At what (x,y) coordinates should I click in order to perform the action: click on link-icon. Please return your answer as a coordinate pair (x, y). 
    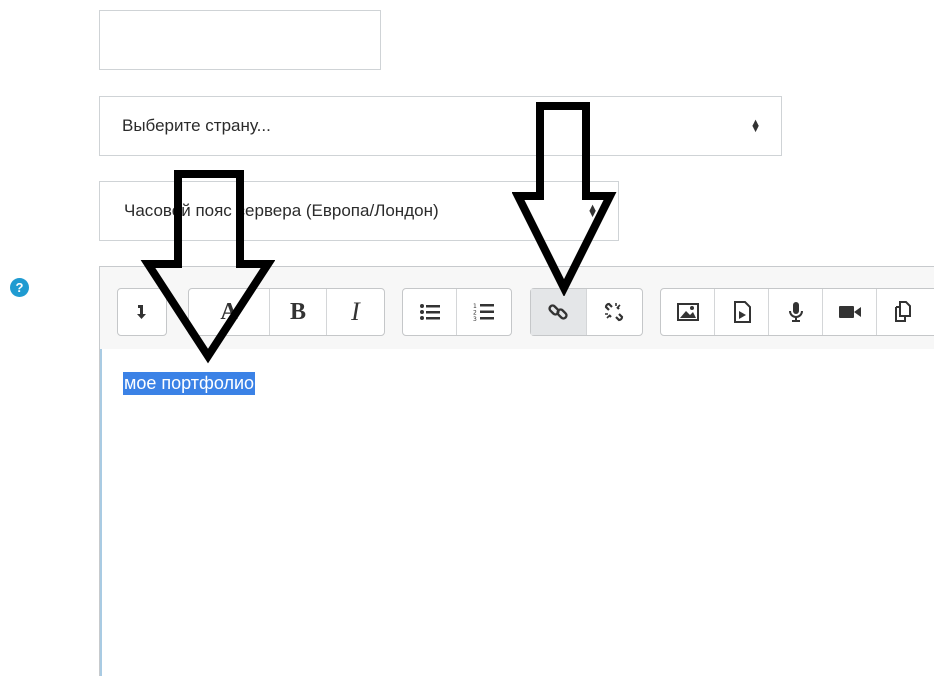
    Looking at the image, I should click on (559, 312).